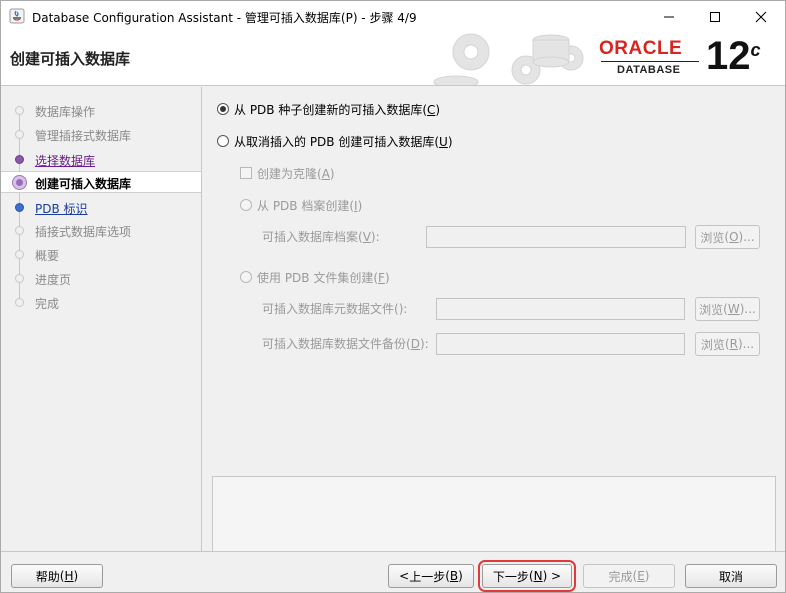  What do you see at coordinates (101, 208) in the screenshot?
I see `nav-step-pdb-identifier: PDB 标识` at bounding box center [101, 208].